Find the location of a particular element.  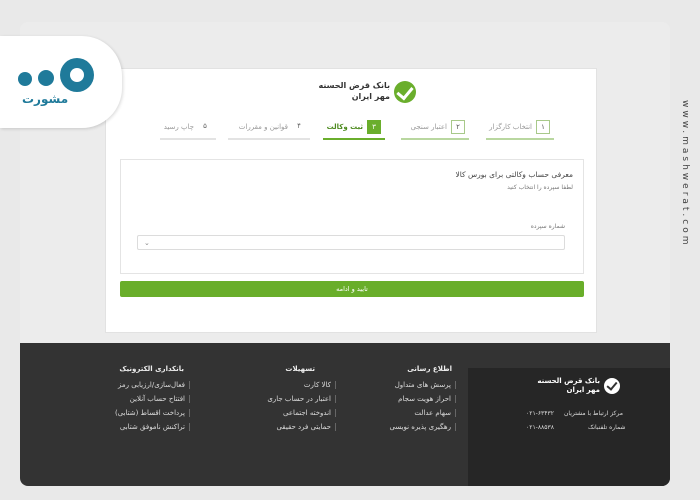

contact-value-1: ۰۲۱-۶۳۴۳۲ is located at coordinates (540, 413).